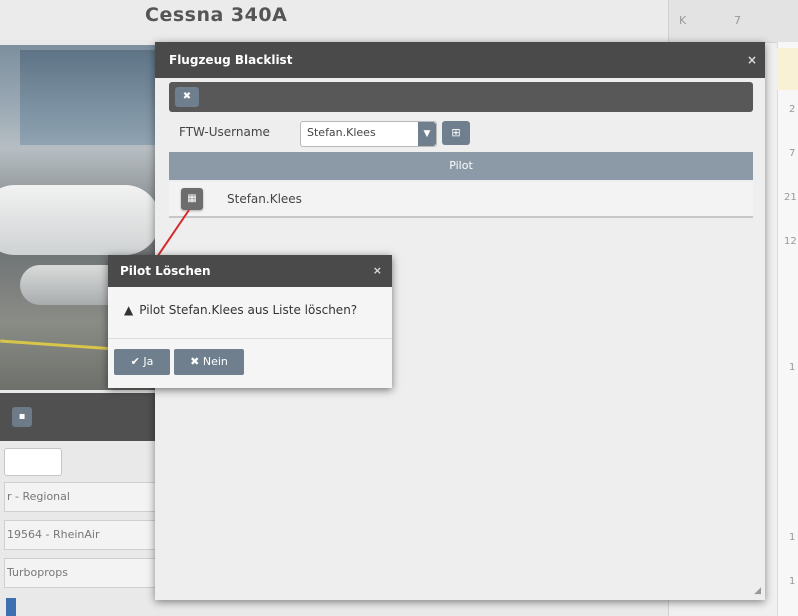 Image resolution: width=798 pixels, height=616 pixels. What do you see at coordinates (135, 361) in the screenshot?
I see `check-icon: ✔` at bounding box center [135, 361].